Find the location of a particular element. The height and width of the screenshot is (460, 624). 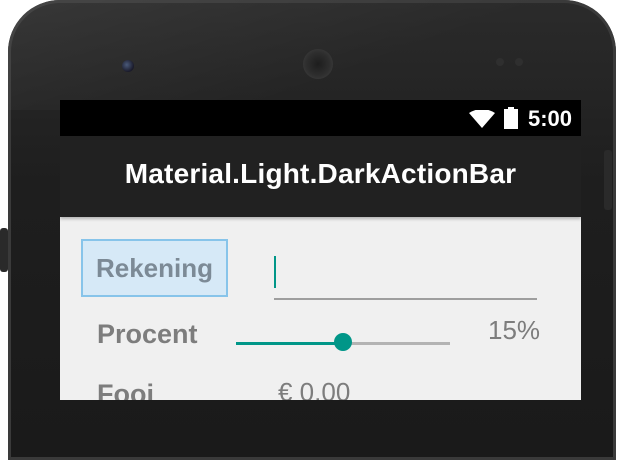

bill-input is located at coordinates (405, 277).